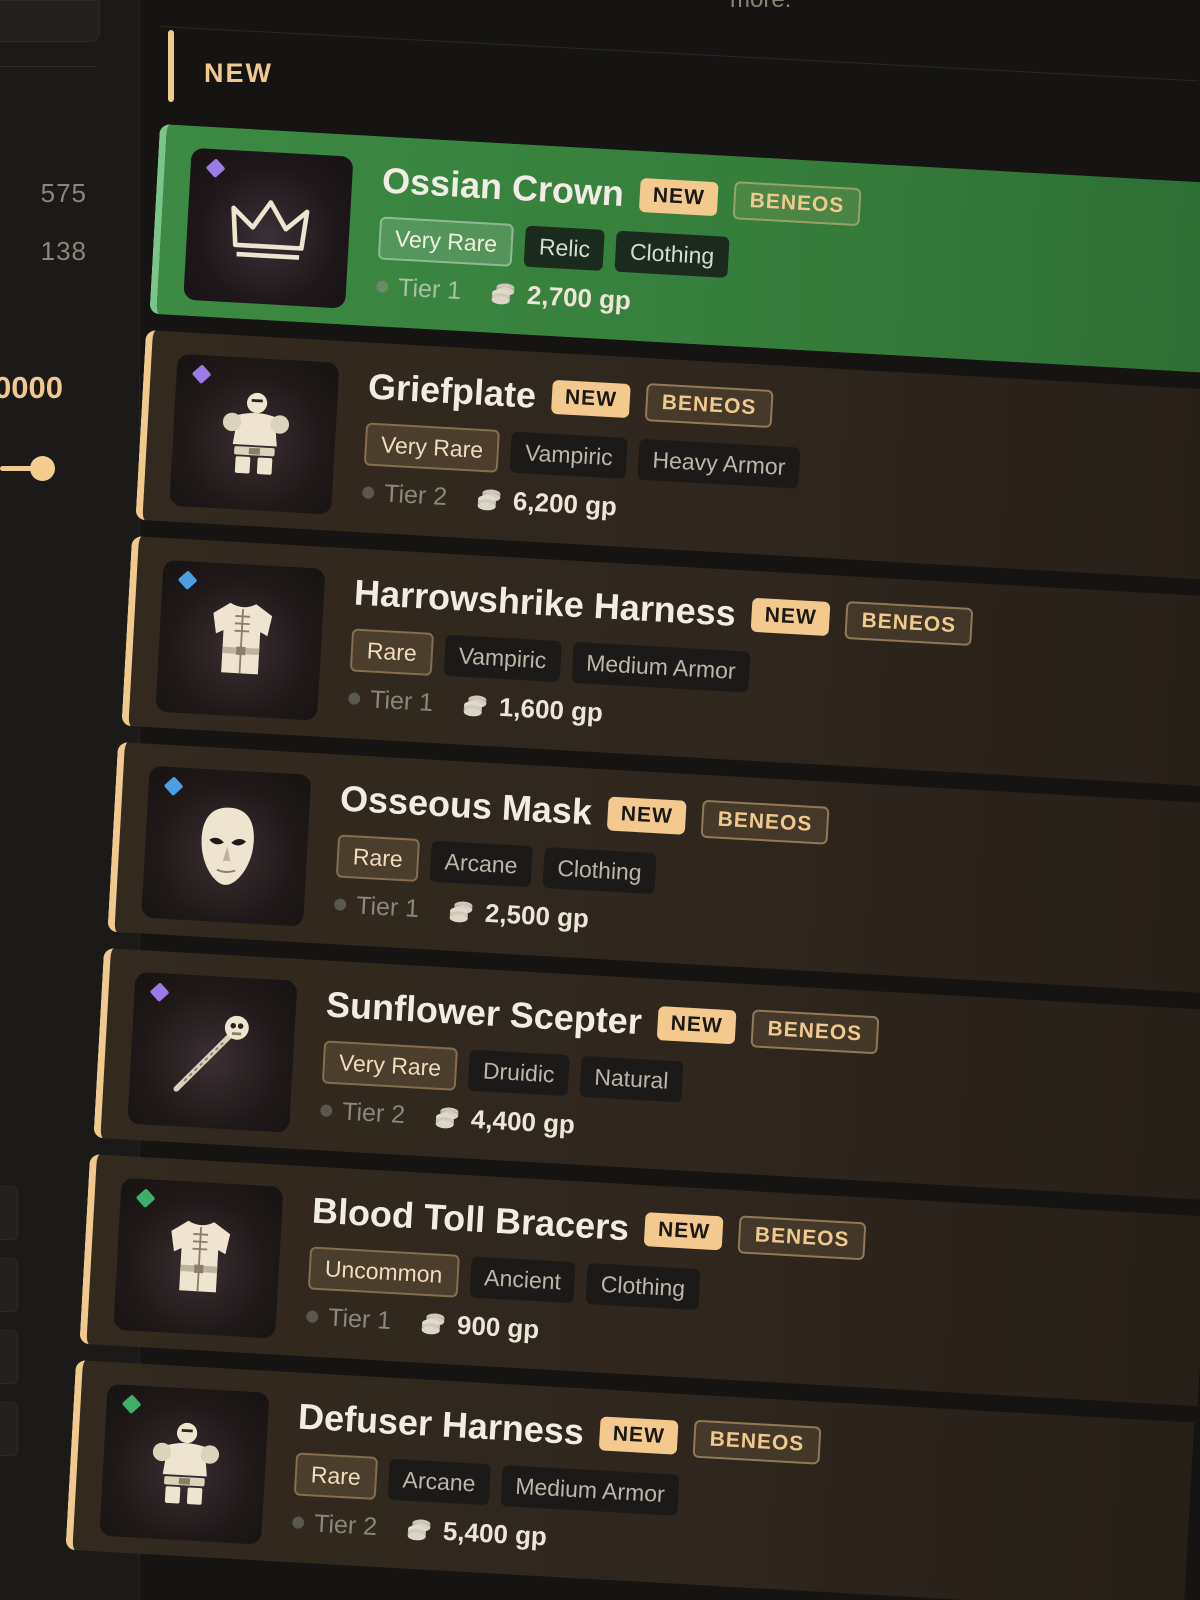 This screenshot has width=1200, height=1600. What do you see at coordinates (48, 66) in the screenshot?
I see `sidebar-divider` at bounding box center [48, 66].